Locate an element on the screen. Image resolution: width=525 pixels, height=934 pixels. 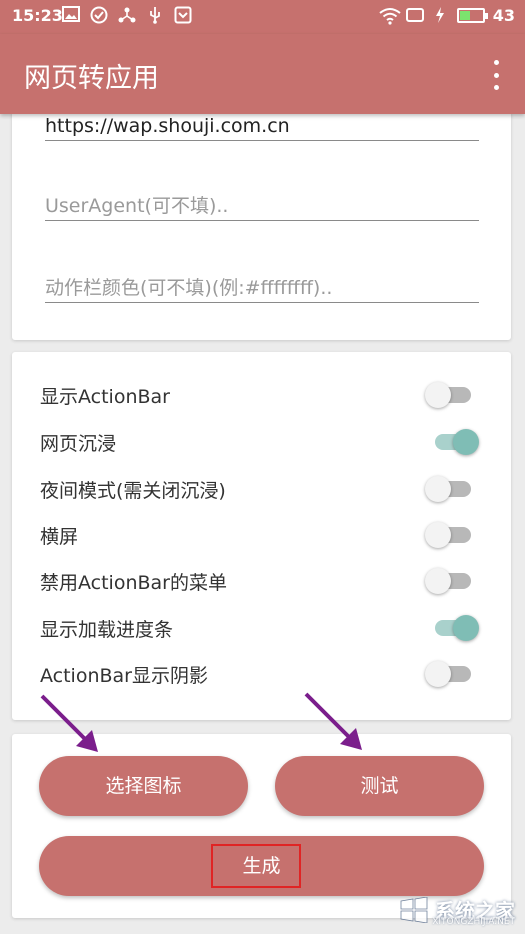
battery-level-fill is located at coordinates (465, 15).